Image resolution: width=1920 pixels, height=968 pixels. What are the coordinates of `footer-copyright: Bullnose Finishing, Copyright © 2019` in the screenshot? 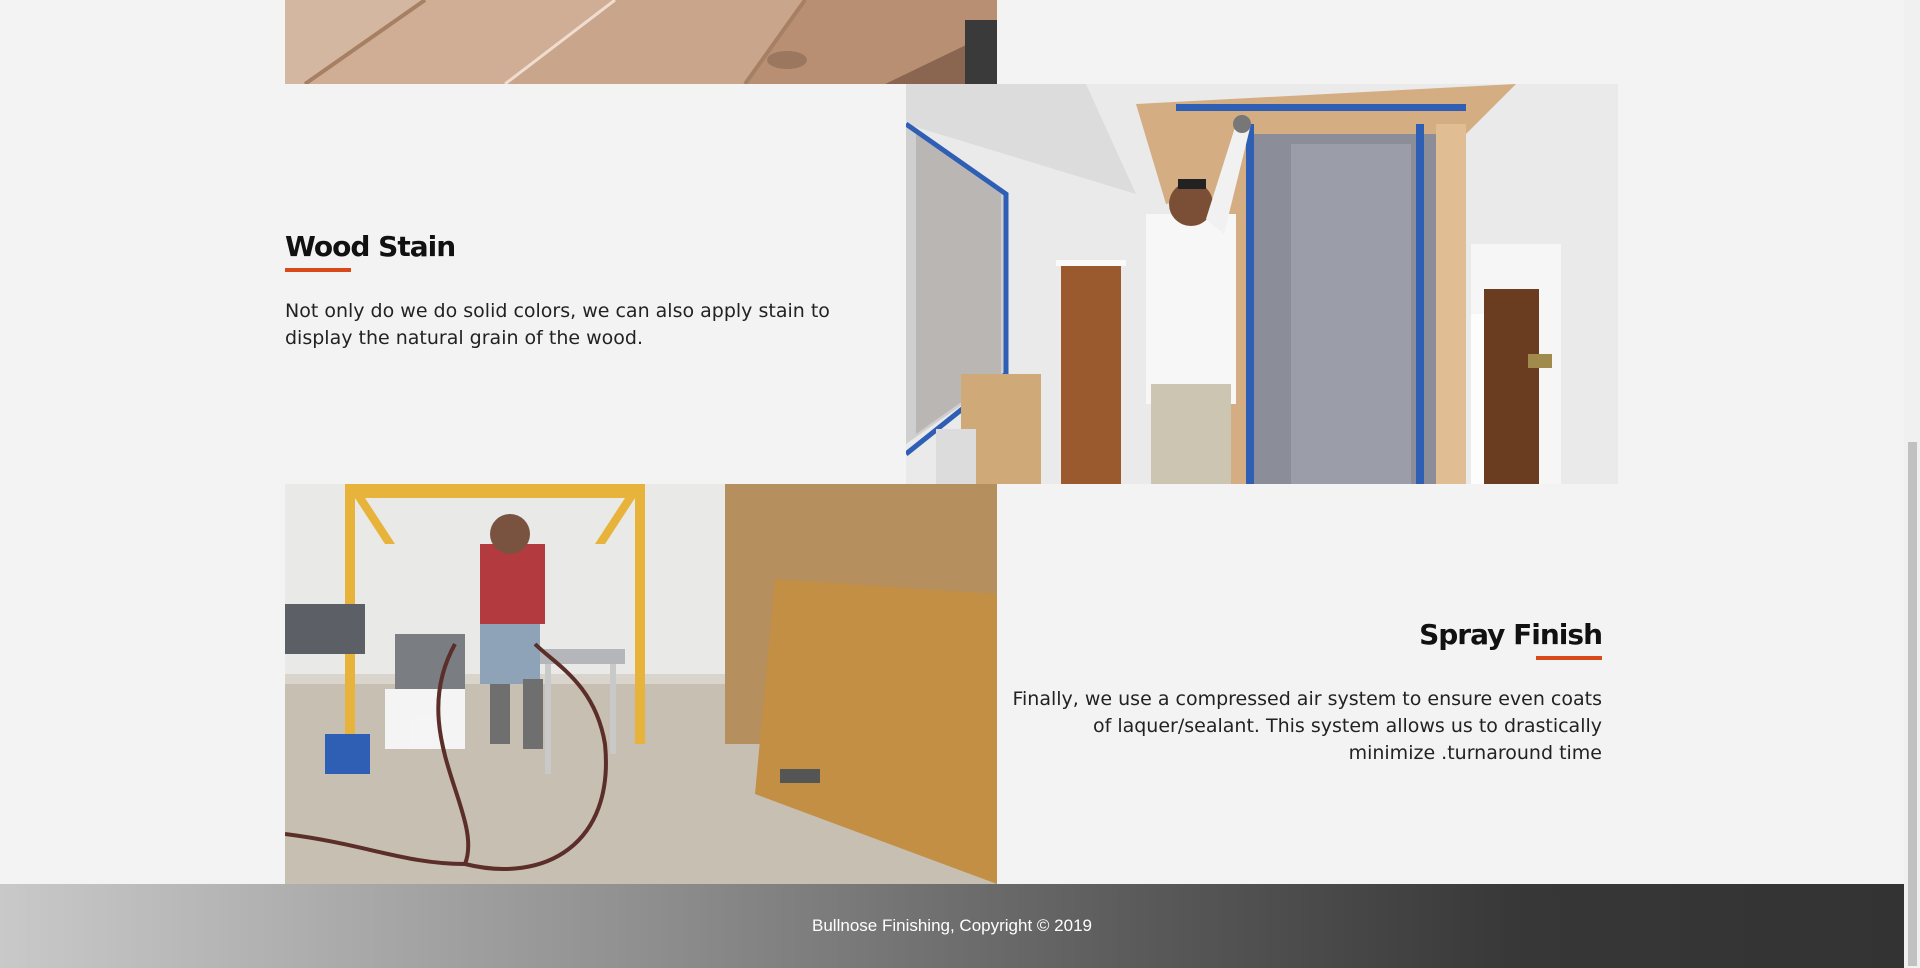 It's located at (952, 925).